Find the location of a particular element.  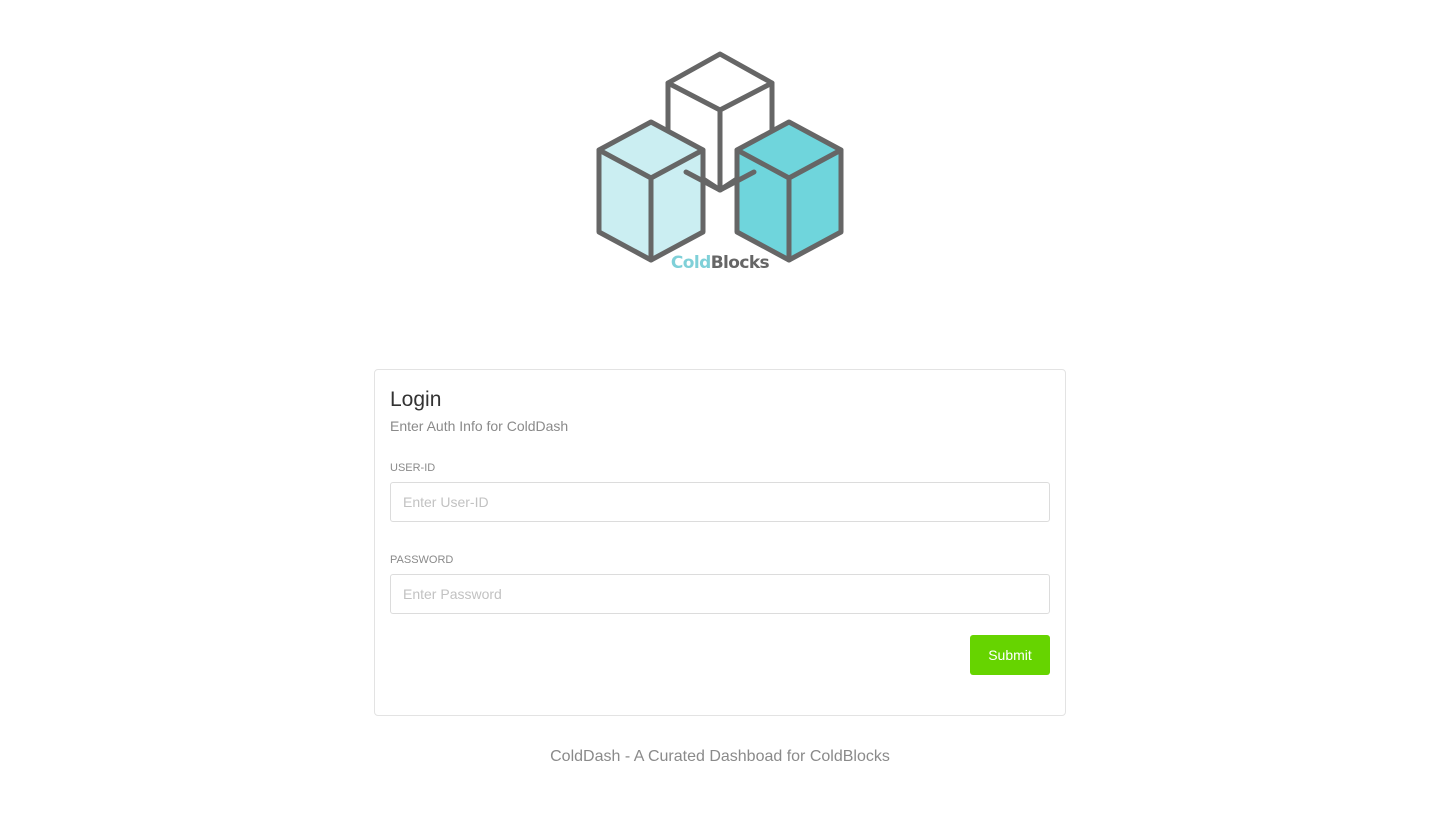

submit-button: Submit is located at coordinates (1010, 655).